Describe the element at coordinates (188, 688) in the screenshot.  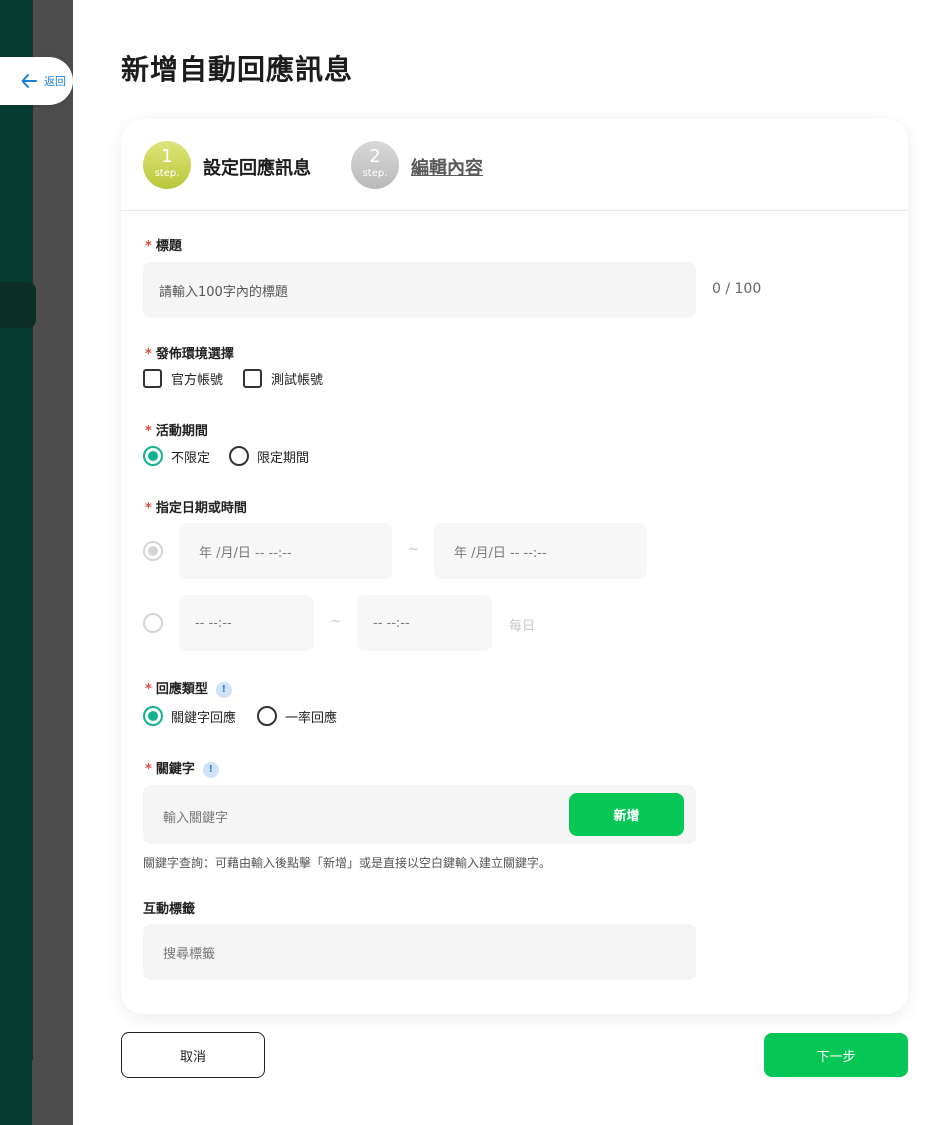
I see `reply-type-label: * 回應類型!` at that location.